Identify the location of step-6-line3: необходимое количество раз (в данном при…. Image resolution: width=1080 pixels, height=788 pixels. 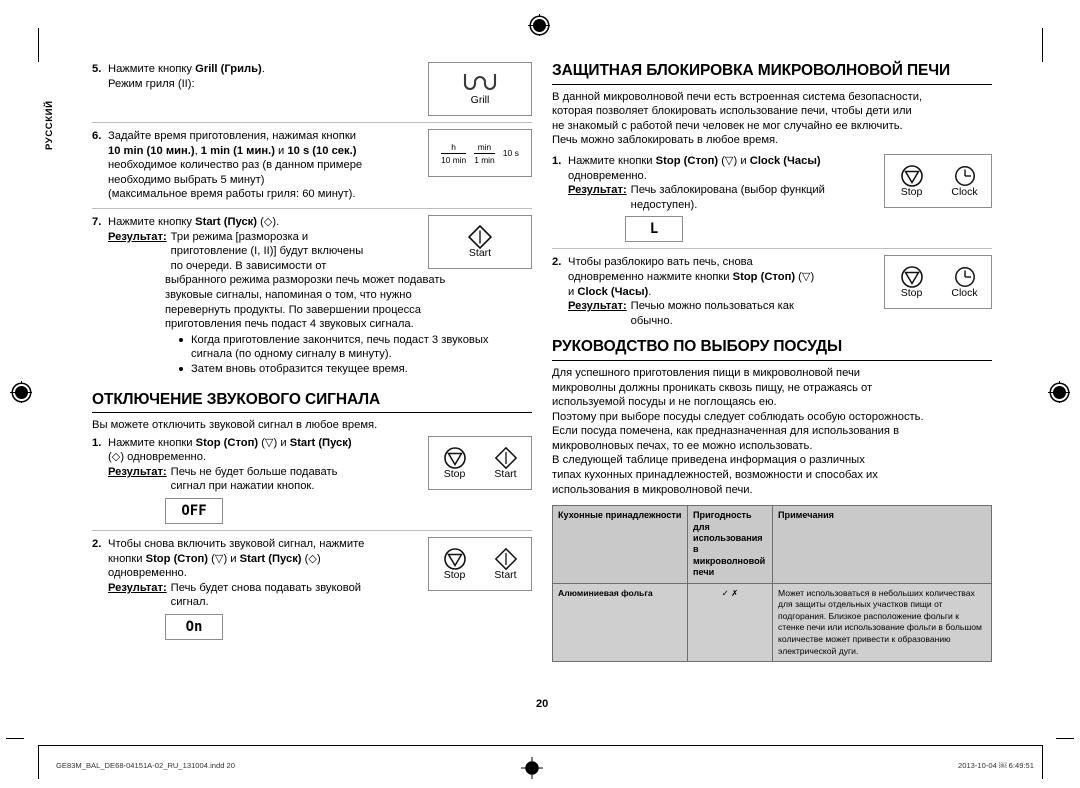
(235, 165).